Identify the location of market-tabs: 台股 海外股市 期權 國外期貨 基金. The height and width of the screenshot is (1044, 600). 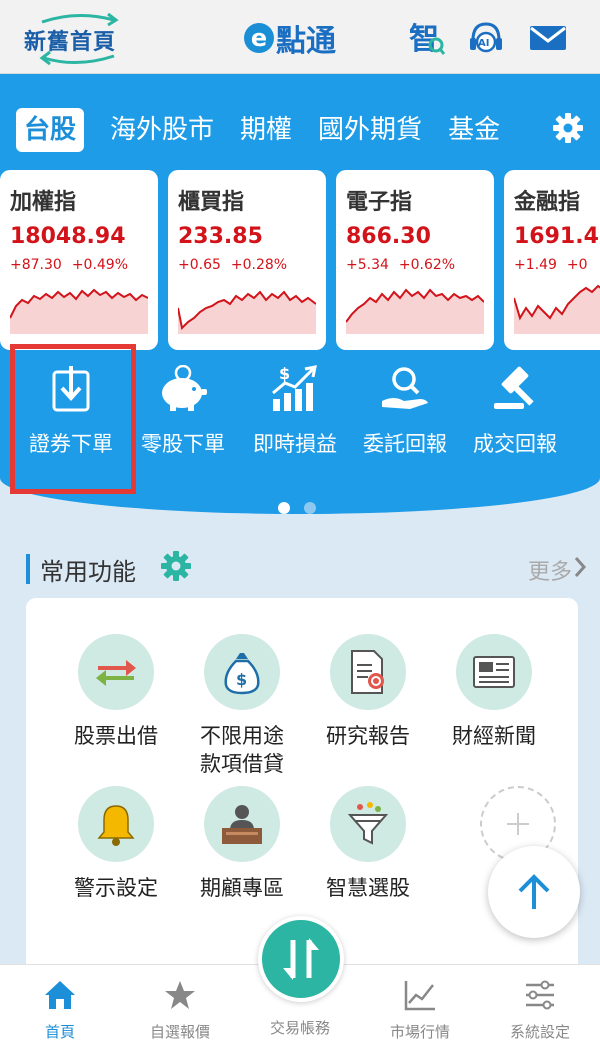
(271, 130).